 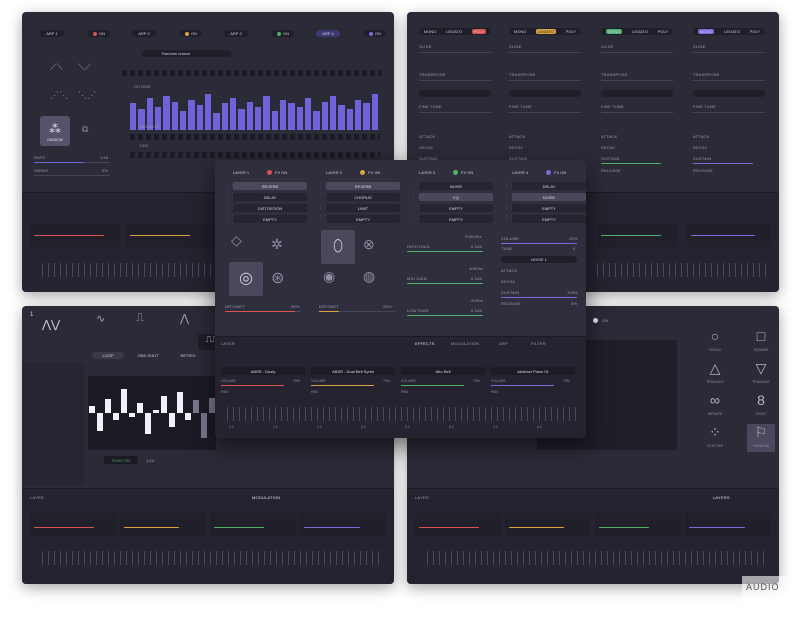 What do you see at coordinates (270, 197) in the screenshot?
I see `fx-slot: DELAY` at bounding box center [270, 197].